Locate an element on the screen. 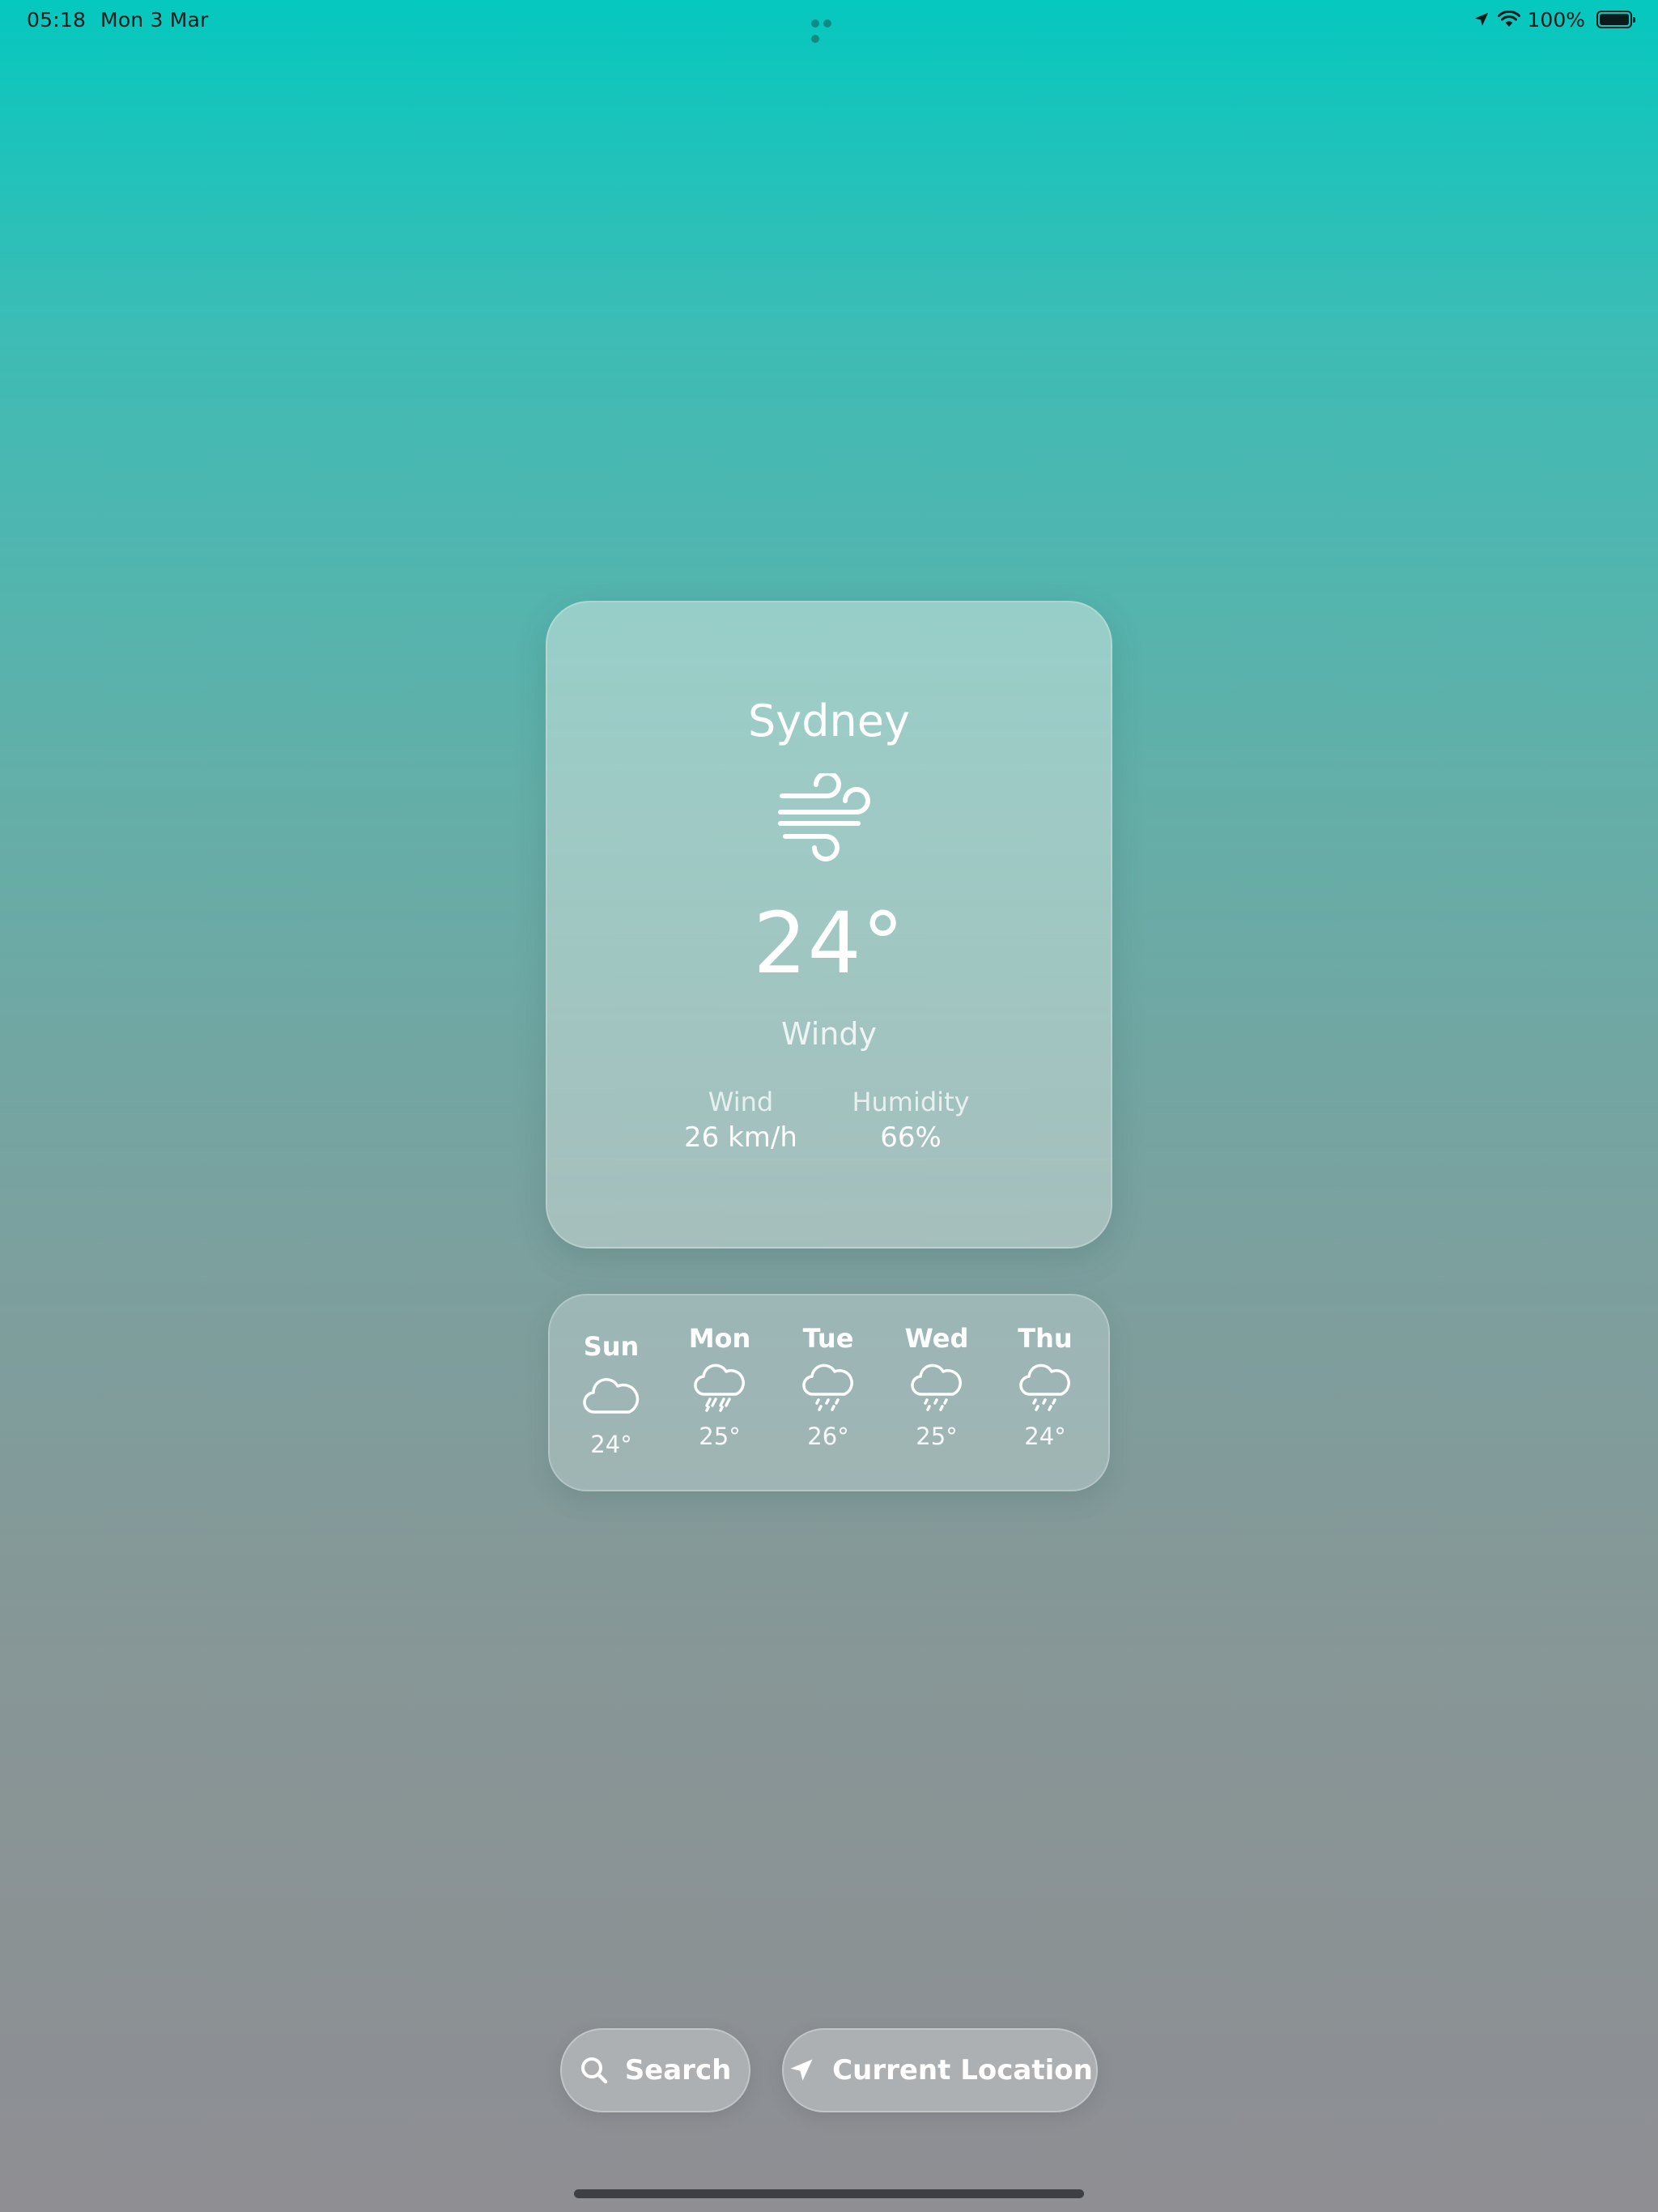 The height and width of the screenshot is (2212, 1658). current-location-button-label: Current Location is located at coordinates (962, 2070).